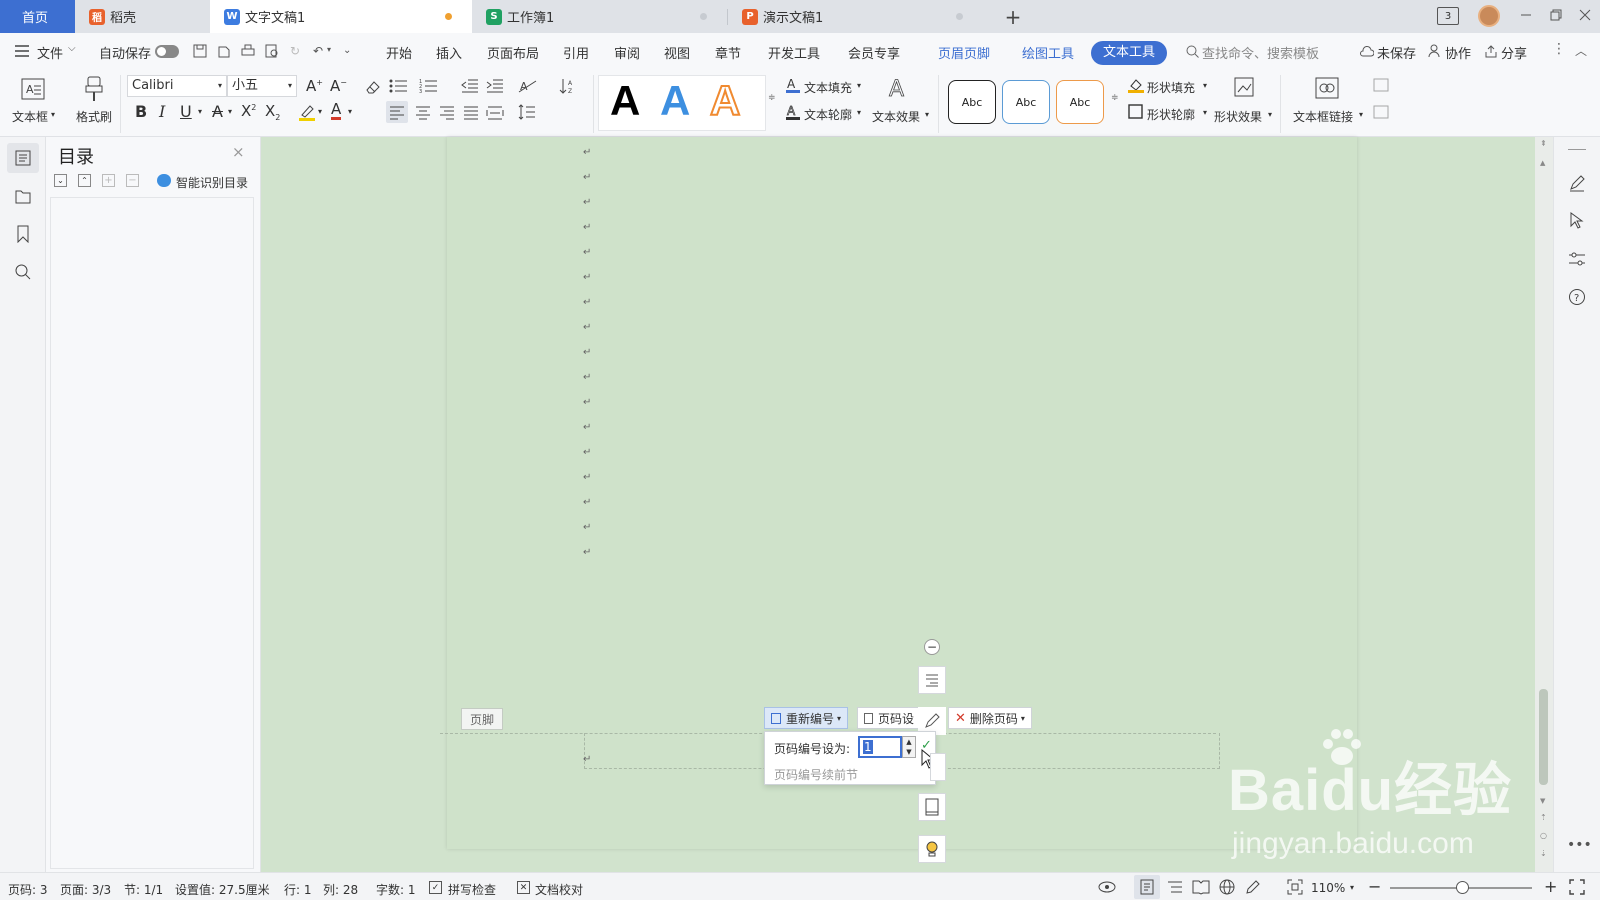 The image size is (1600, 900). What do you see at coordinates (167, 51) in the screenshot?
I see `autosave-toggle` at bounding box center [167, 51].